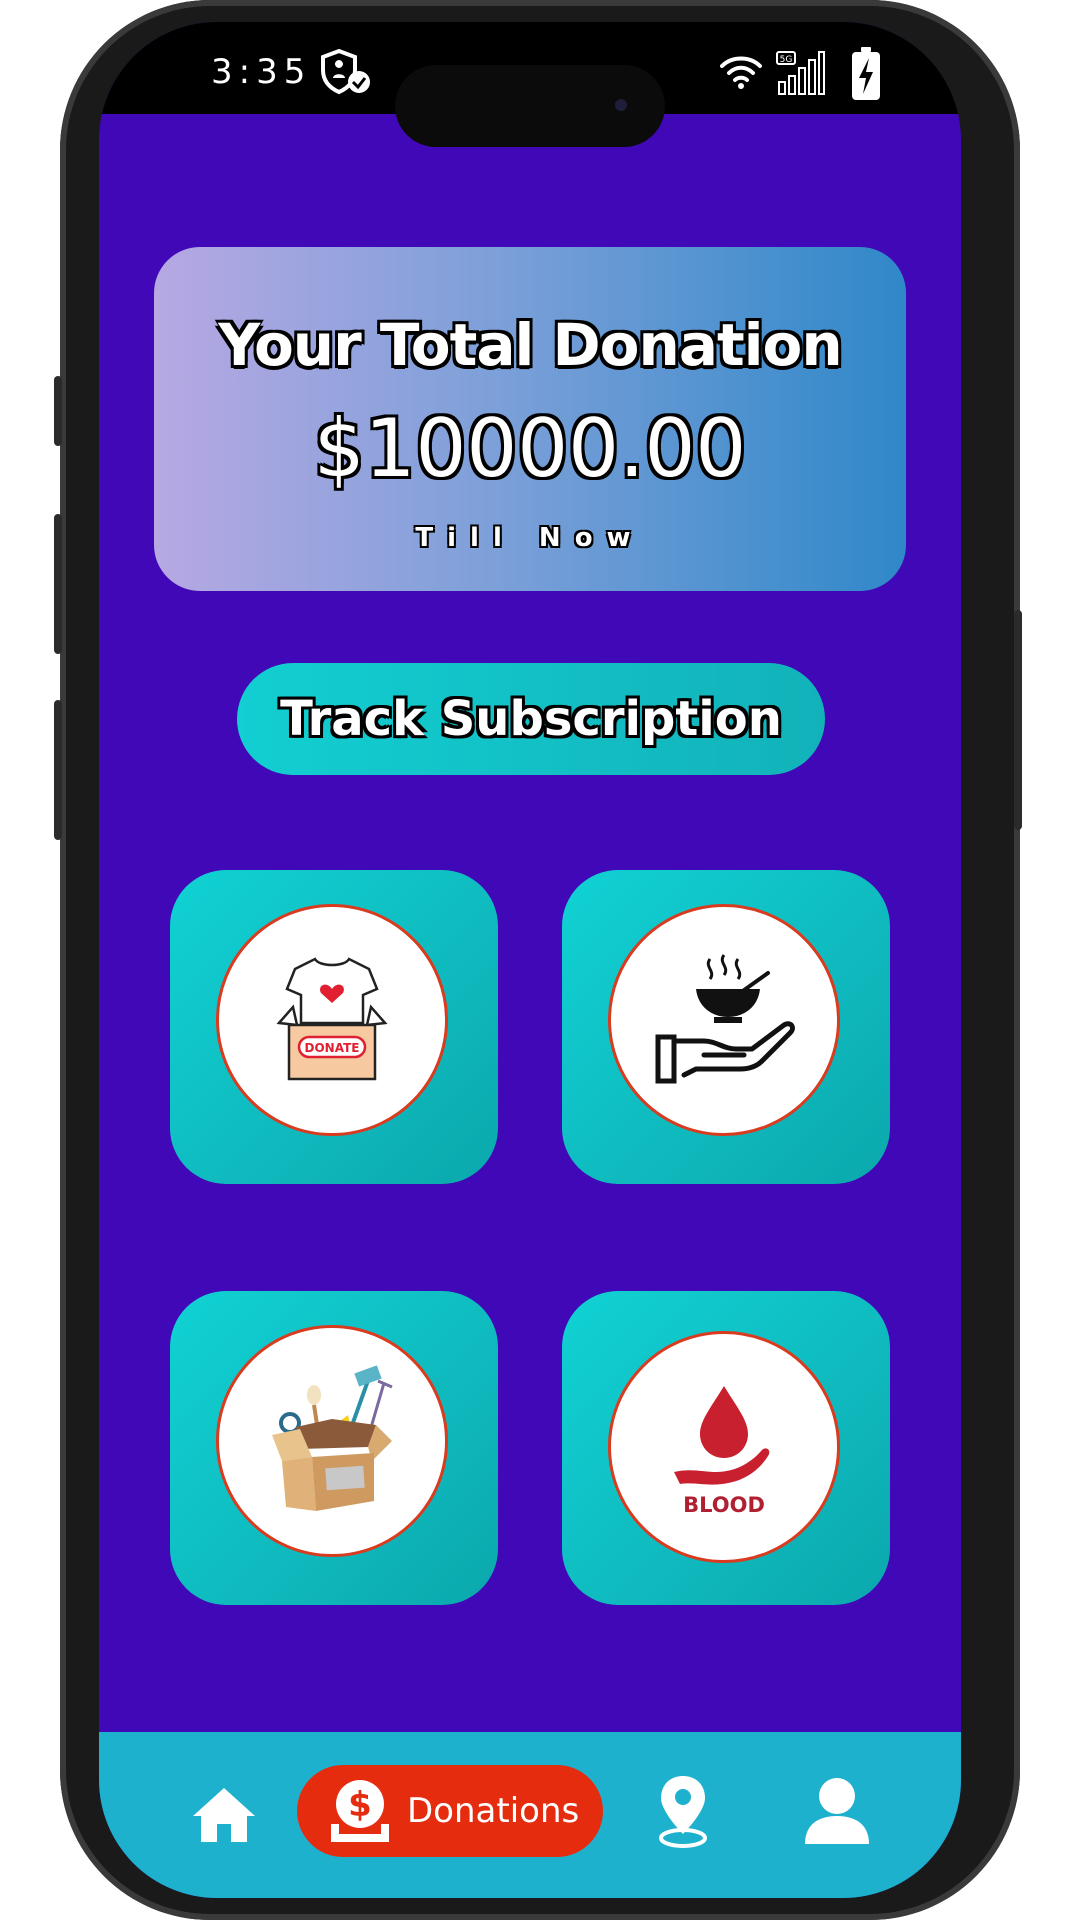 The width and height of the screenshot is (1080, 1920). I want to click on volume-up-button, so click(58, 584).